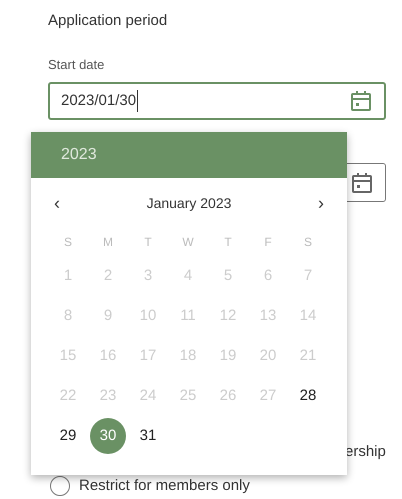  What do you see at coordinates (79, 155) in the screenshot?
I see `year-text: 2023` at bounding box center [79, 155].